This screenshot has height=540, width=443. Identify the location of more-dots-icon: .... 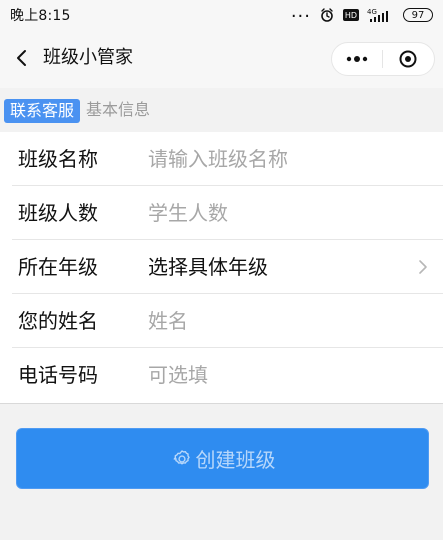
(300, 11).